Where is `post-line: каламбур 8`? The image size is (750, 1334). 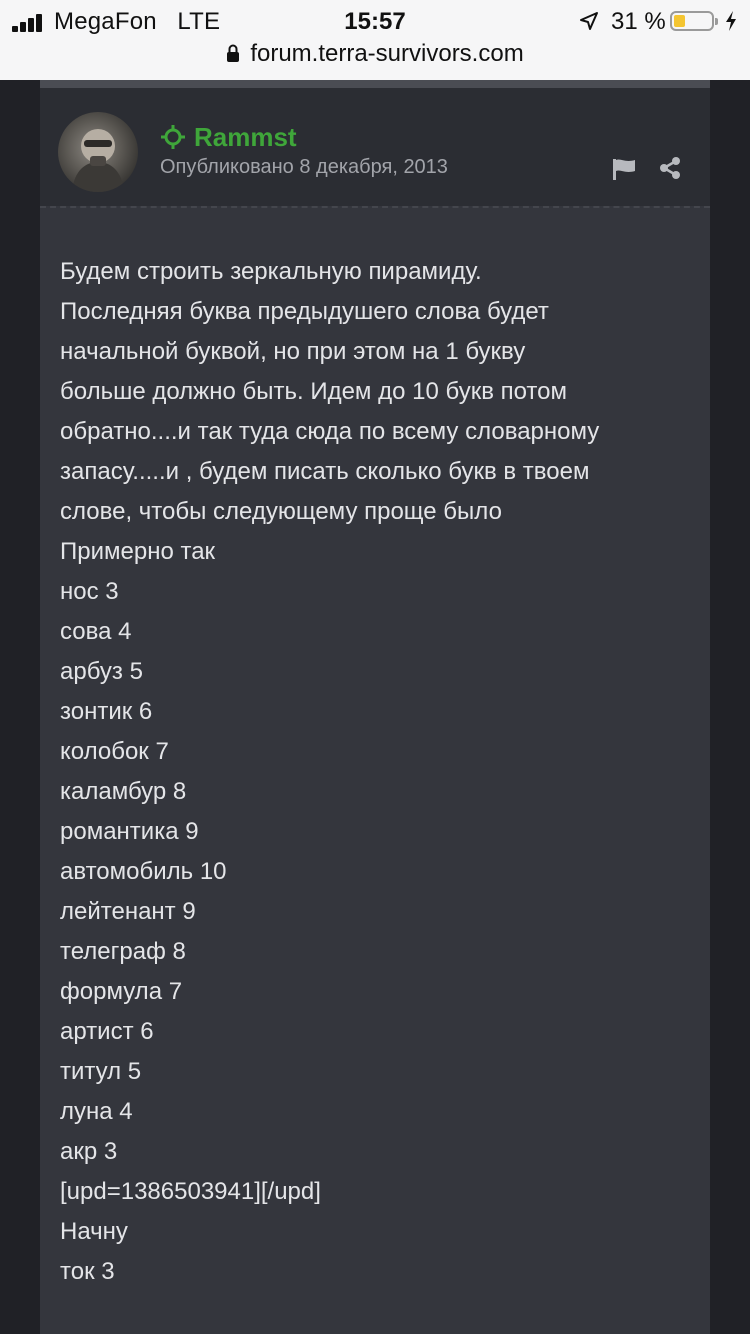
post-line: каламбур 8 is located at coordinates (123, 791).